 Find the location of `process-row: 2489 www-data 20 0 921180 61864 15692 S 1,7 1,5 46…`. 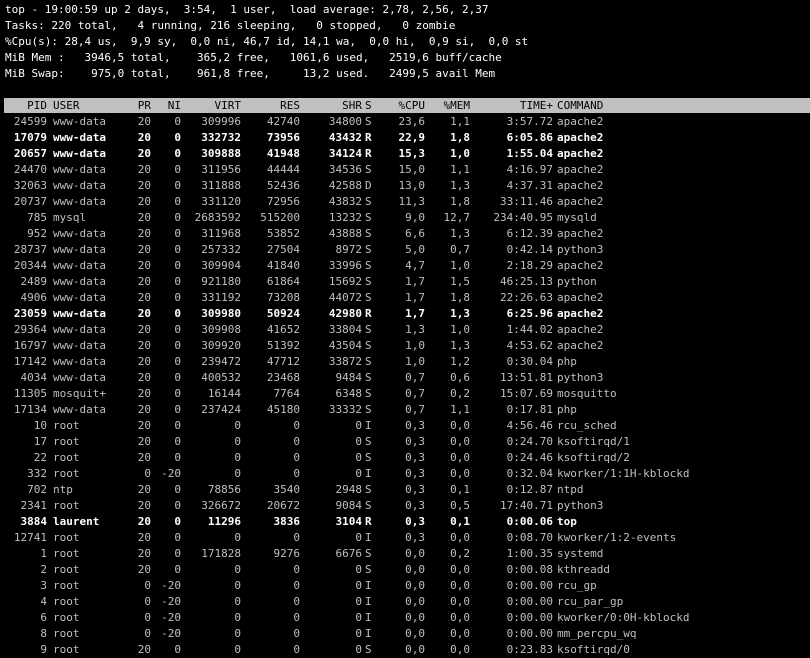

process-row: 2489 www-data 20 0 921180 61864 15692 S 1,7 1,5 46… is located at coordinates (407, 282).